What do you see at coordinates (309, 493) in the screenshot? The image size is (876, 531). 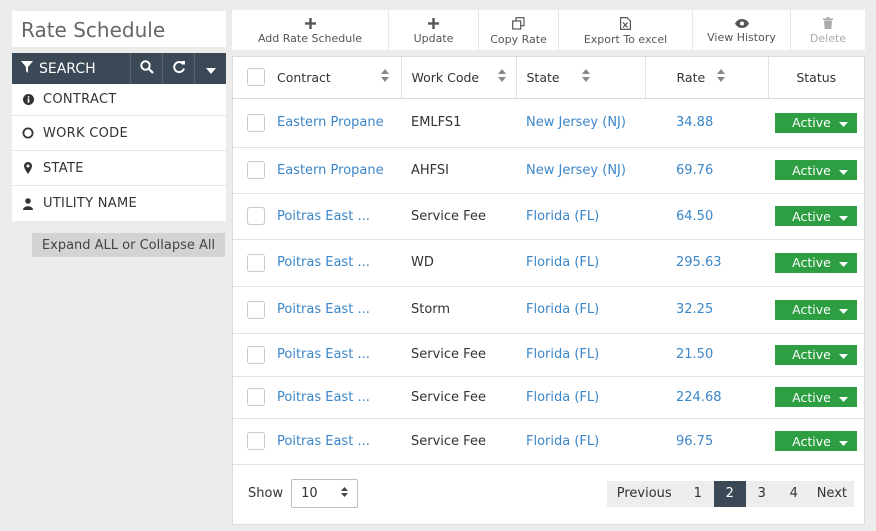 I see `page-size-value: 10` at bounding box center [309, 493].